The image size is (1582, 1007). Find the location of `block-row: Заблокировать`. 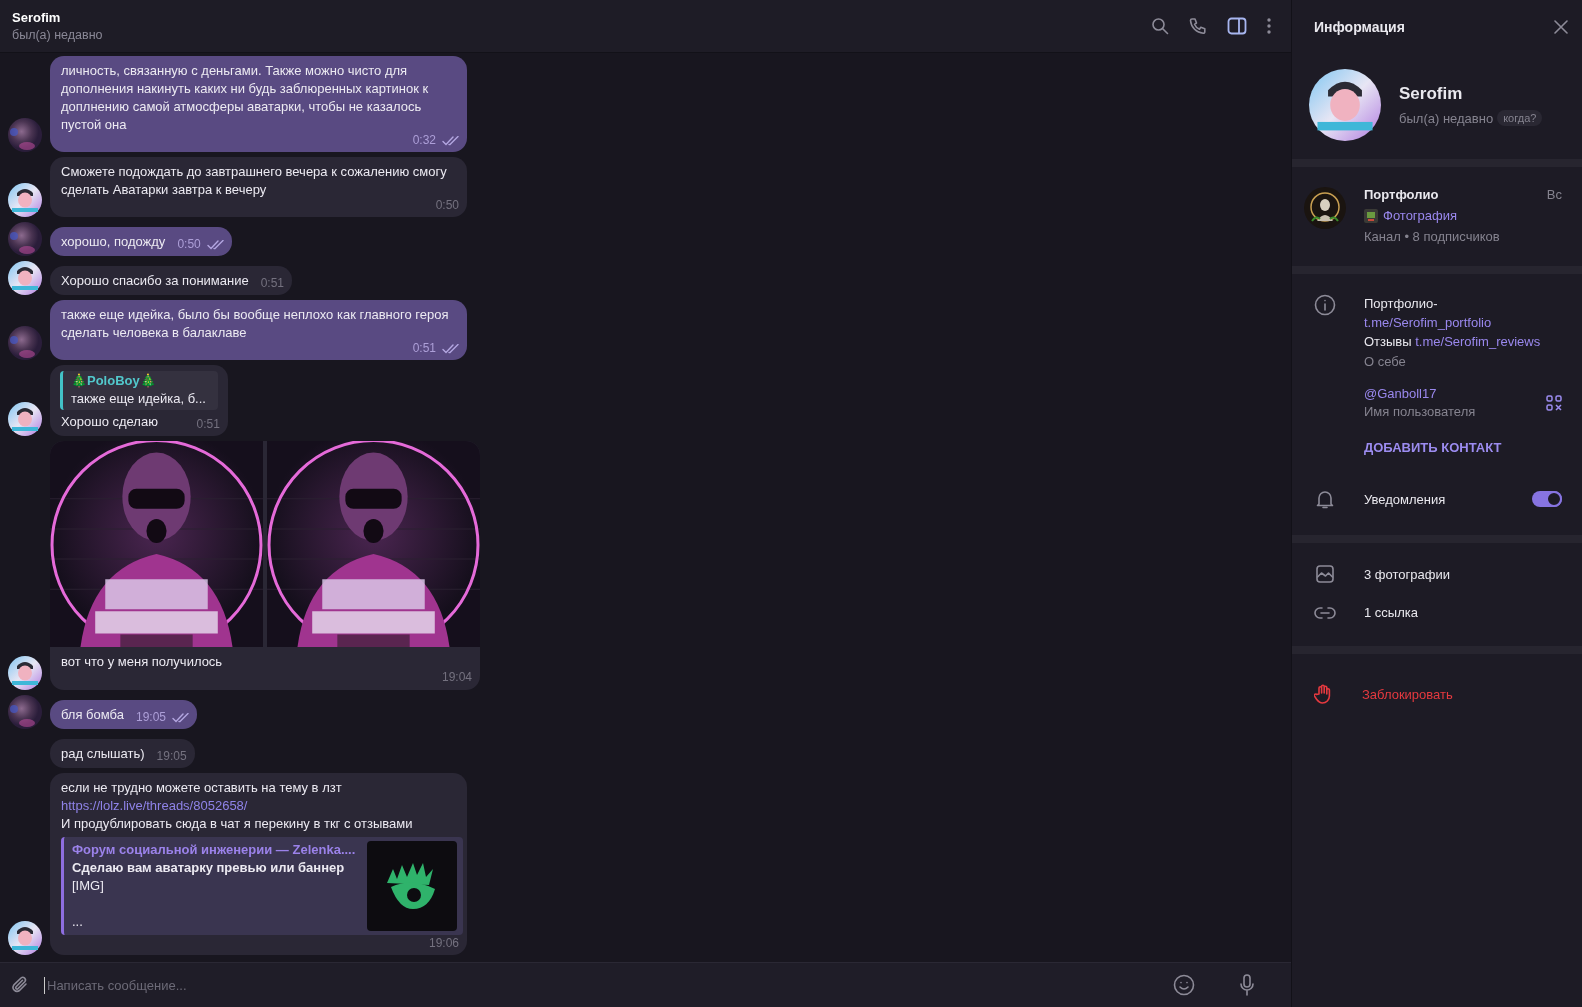

block-row: Заблокировать is located at coordinates (1437, 694).